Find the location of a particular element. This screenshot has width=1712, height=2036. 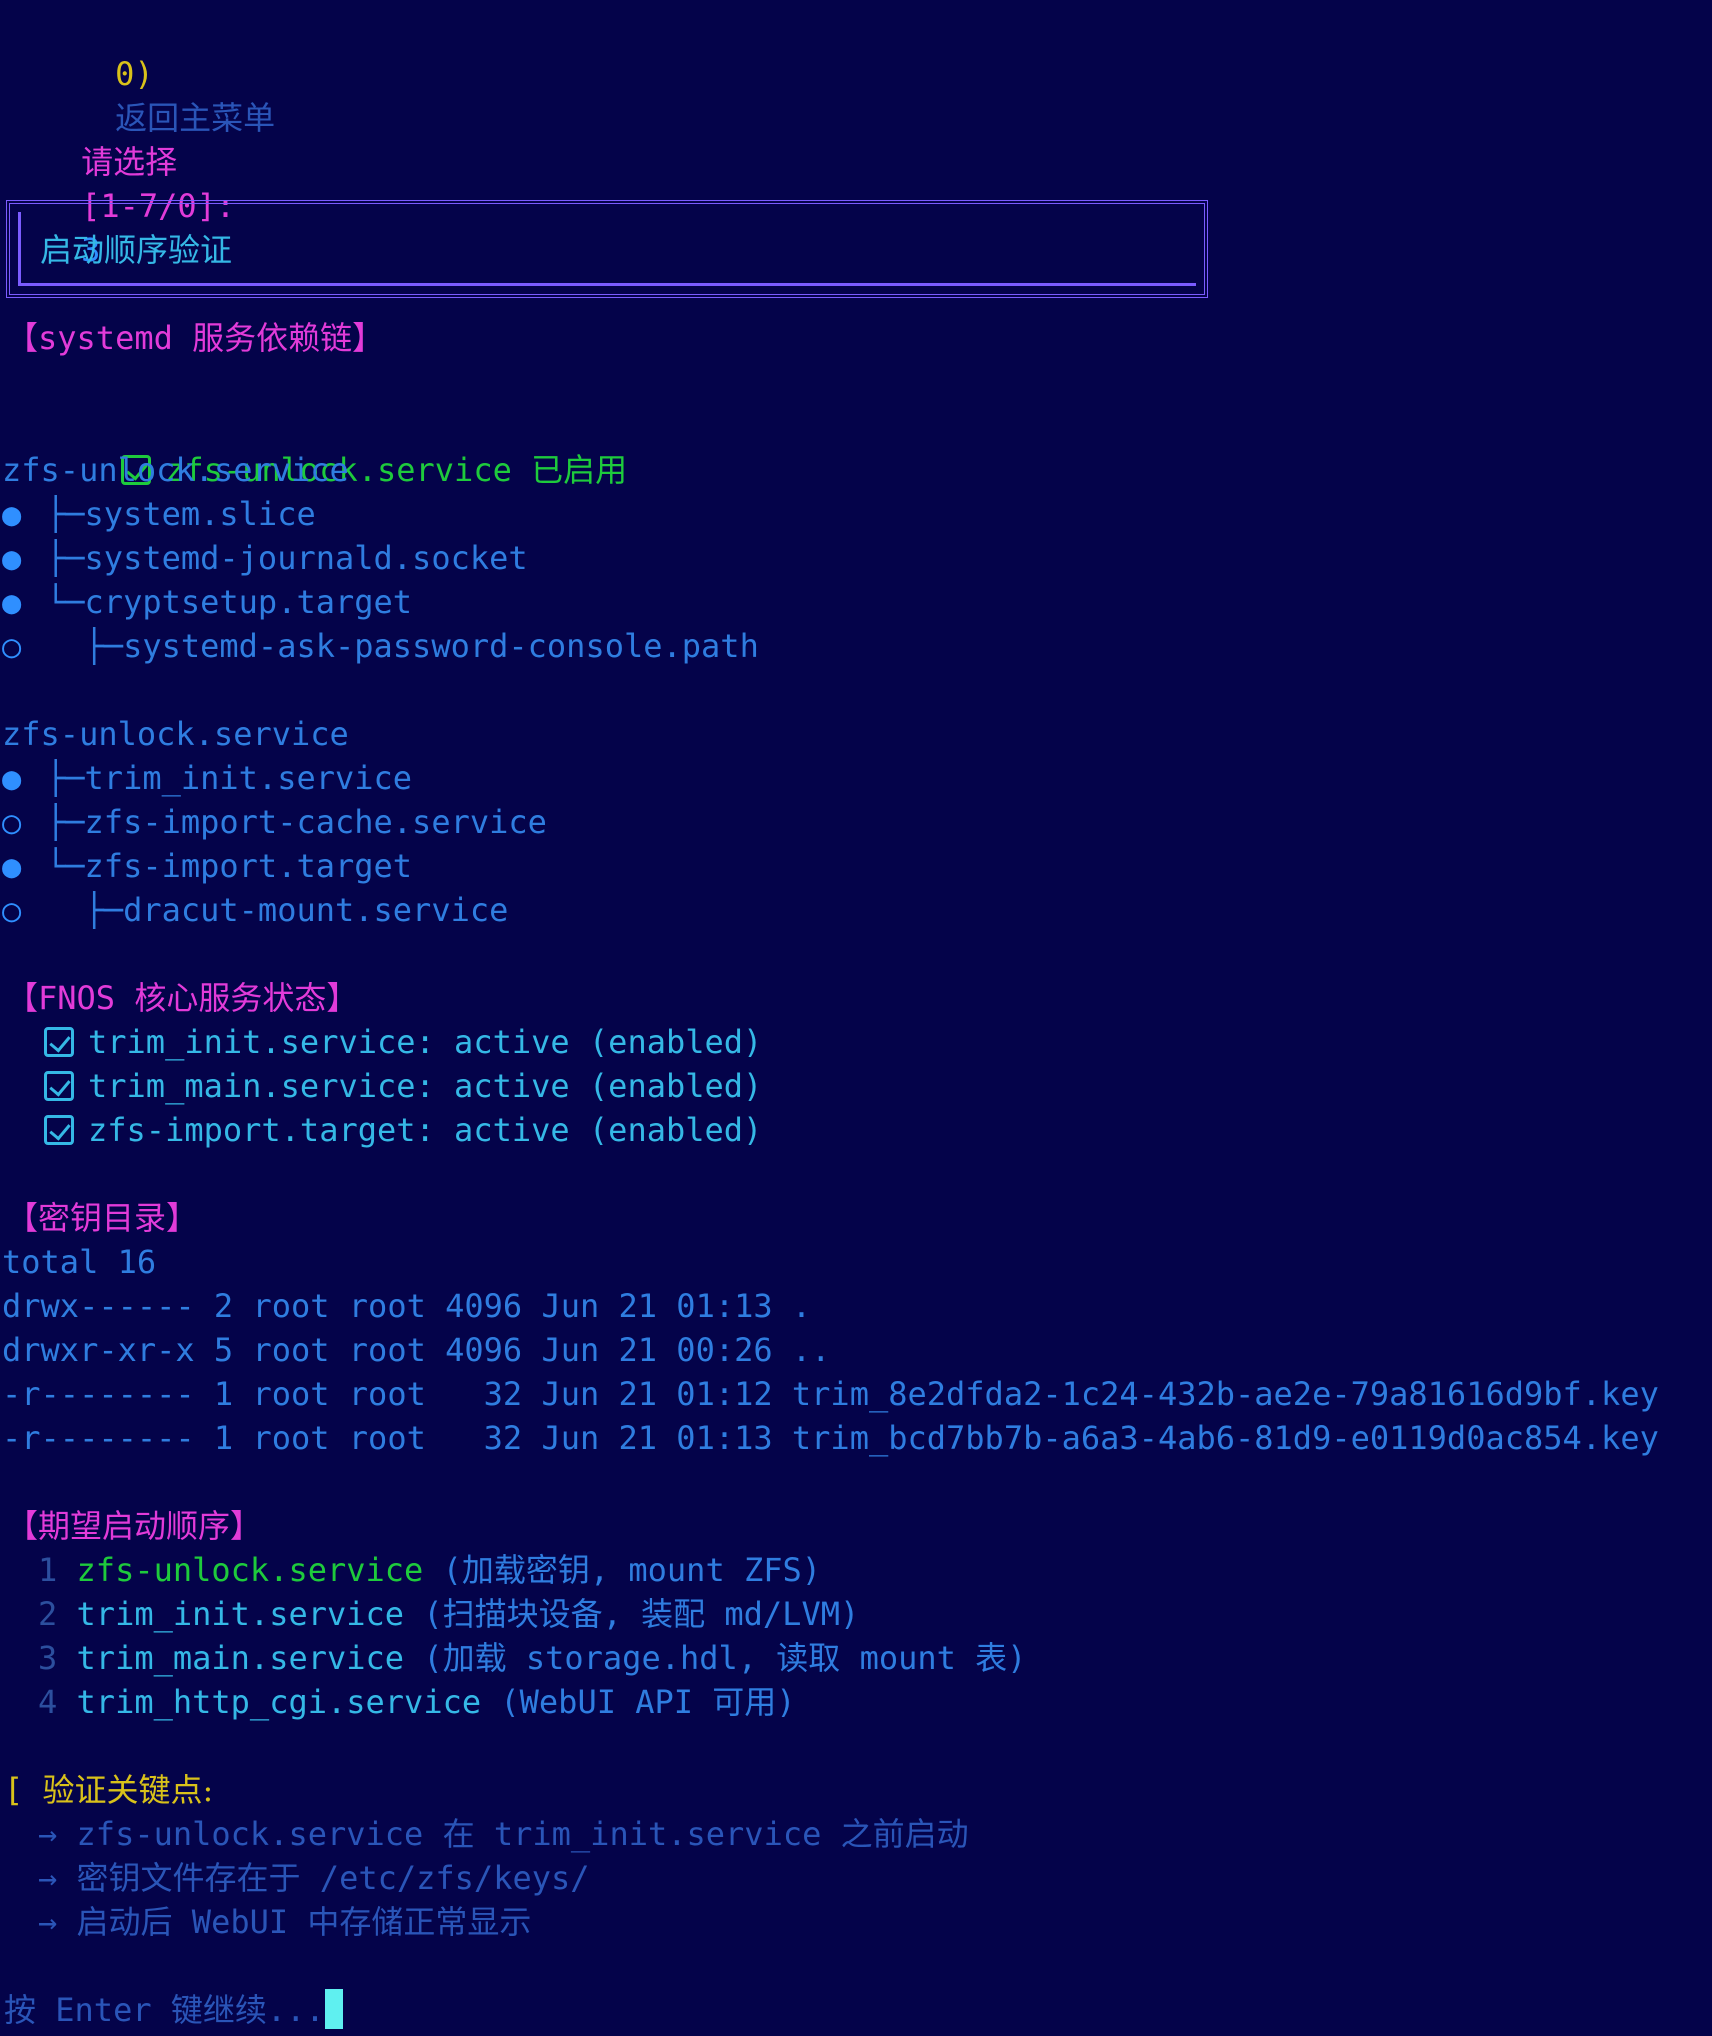

page-title: 启动顺序验证 is located at coordinates (136, 250).